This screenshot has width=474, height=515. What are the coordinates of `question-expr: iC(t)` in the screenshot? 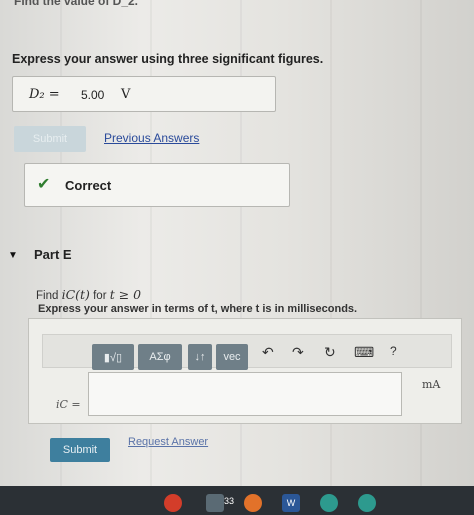 It's located at (75, 294).